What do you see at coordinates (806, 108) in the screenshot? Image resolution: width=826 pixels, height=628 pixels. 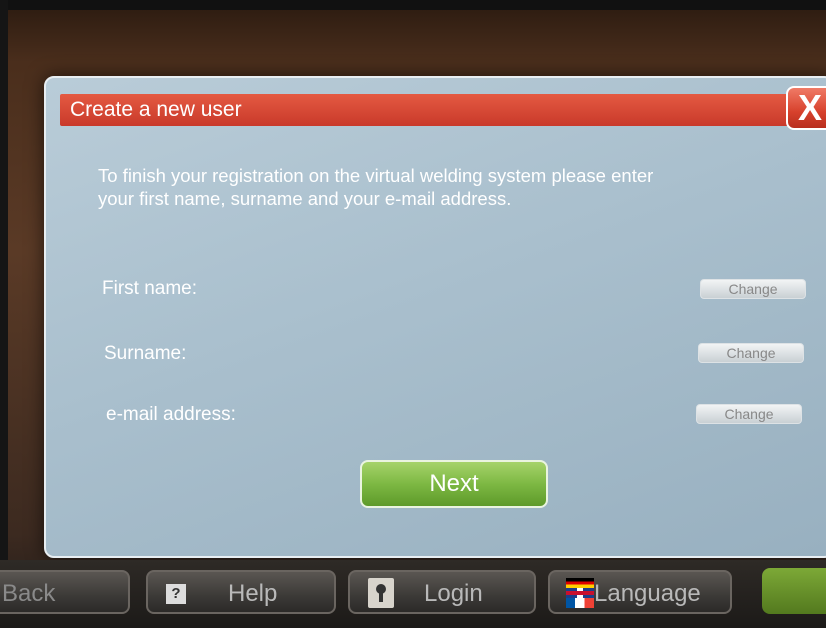 I see `close-button: X` at bounding box center [806, 108].